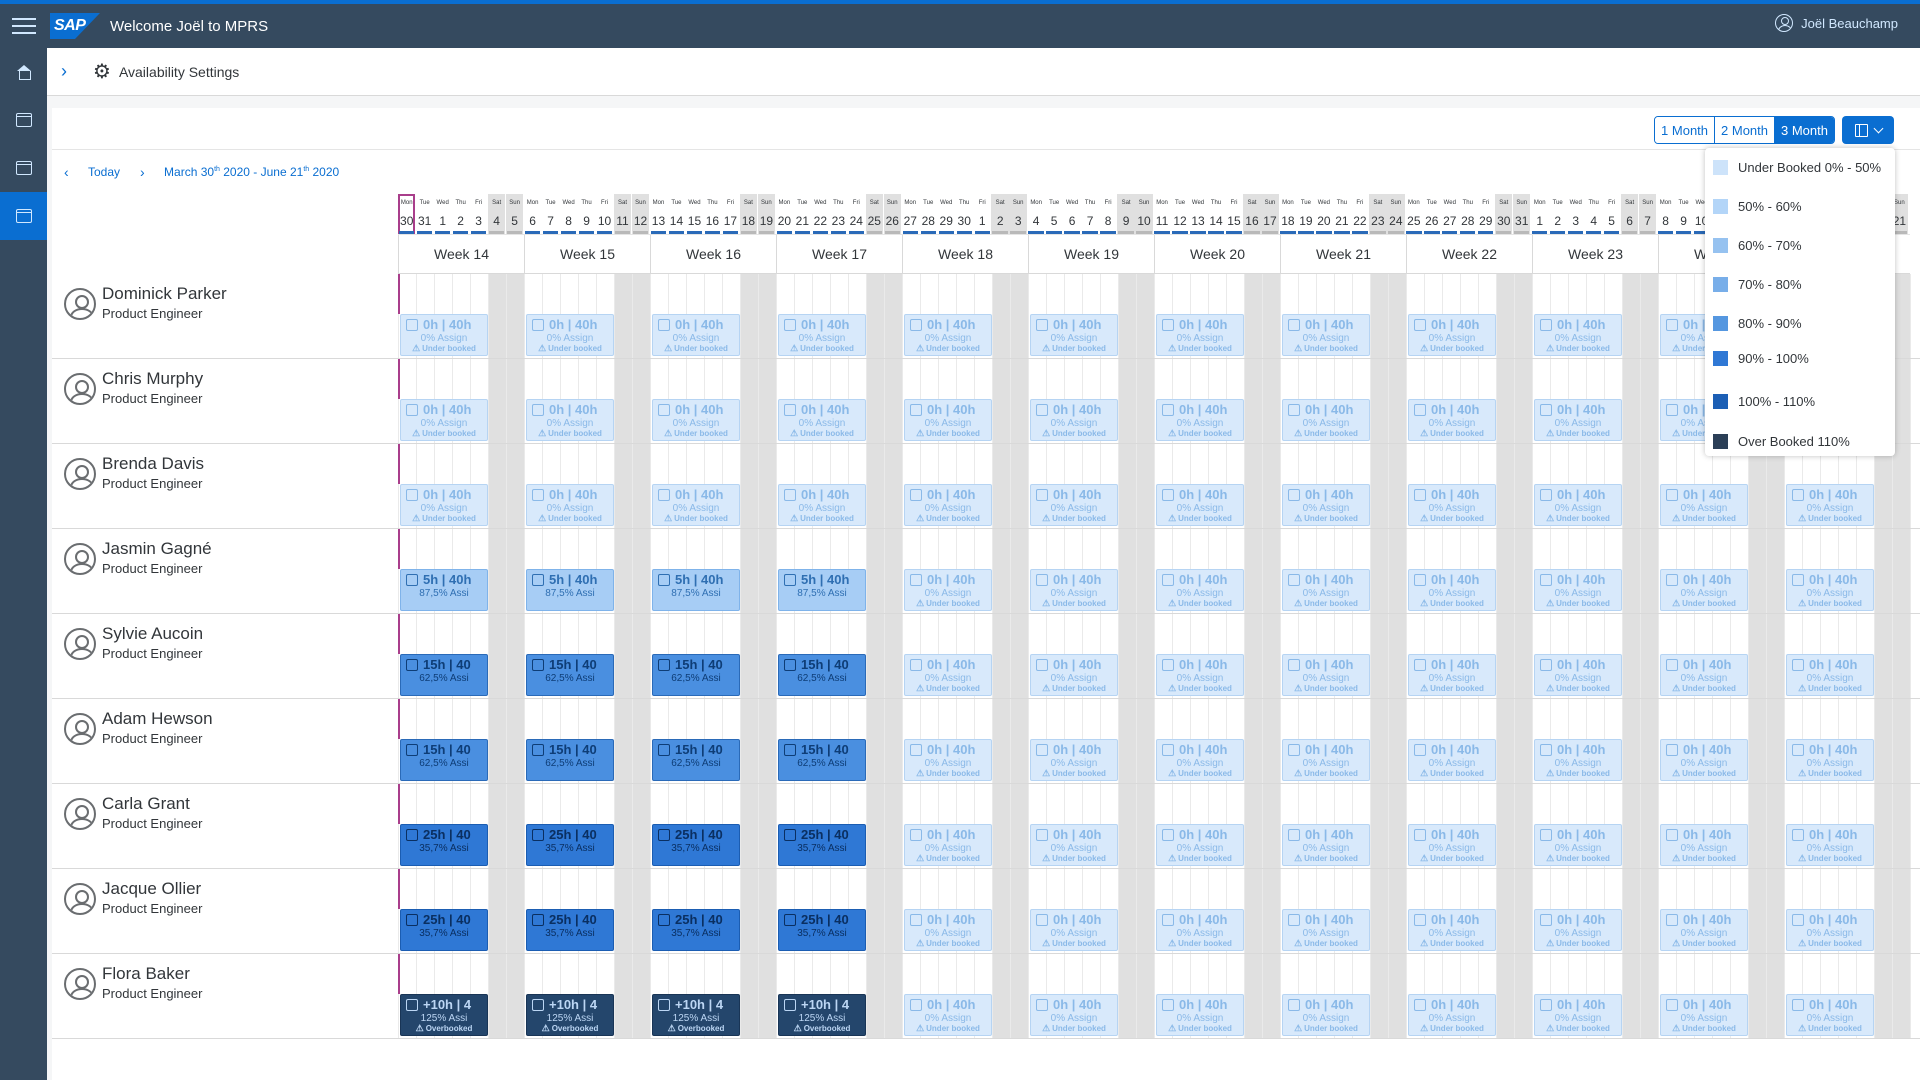 The height and width of the screenshot is (1080, 1920). I want to click on menu-icon, so click(24, 26).